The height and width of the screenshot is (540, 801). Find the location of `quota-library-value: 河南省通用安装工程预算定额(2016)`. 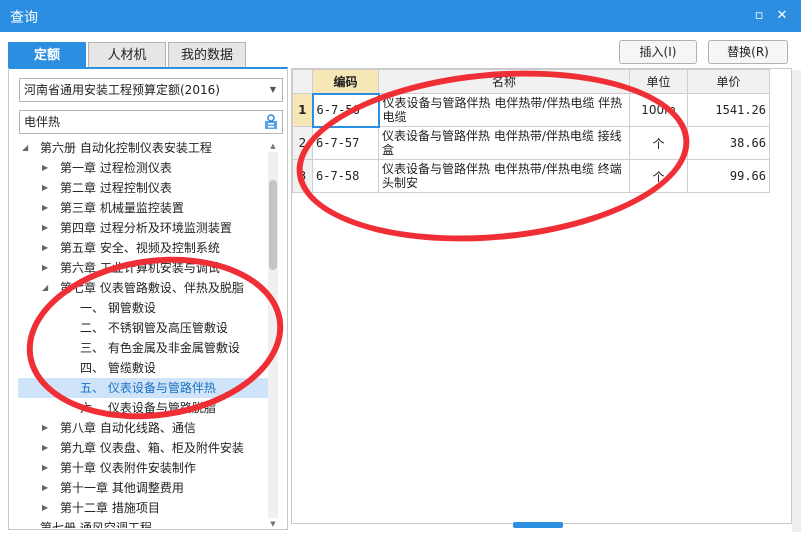

quota-library-value: 河南省通用安装工程预算定额(2016) is located at coordinates (122, 90).